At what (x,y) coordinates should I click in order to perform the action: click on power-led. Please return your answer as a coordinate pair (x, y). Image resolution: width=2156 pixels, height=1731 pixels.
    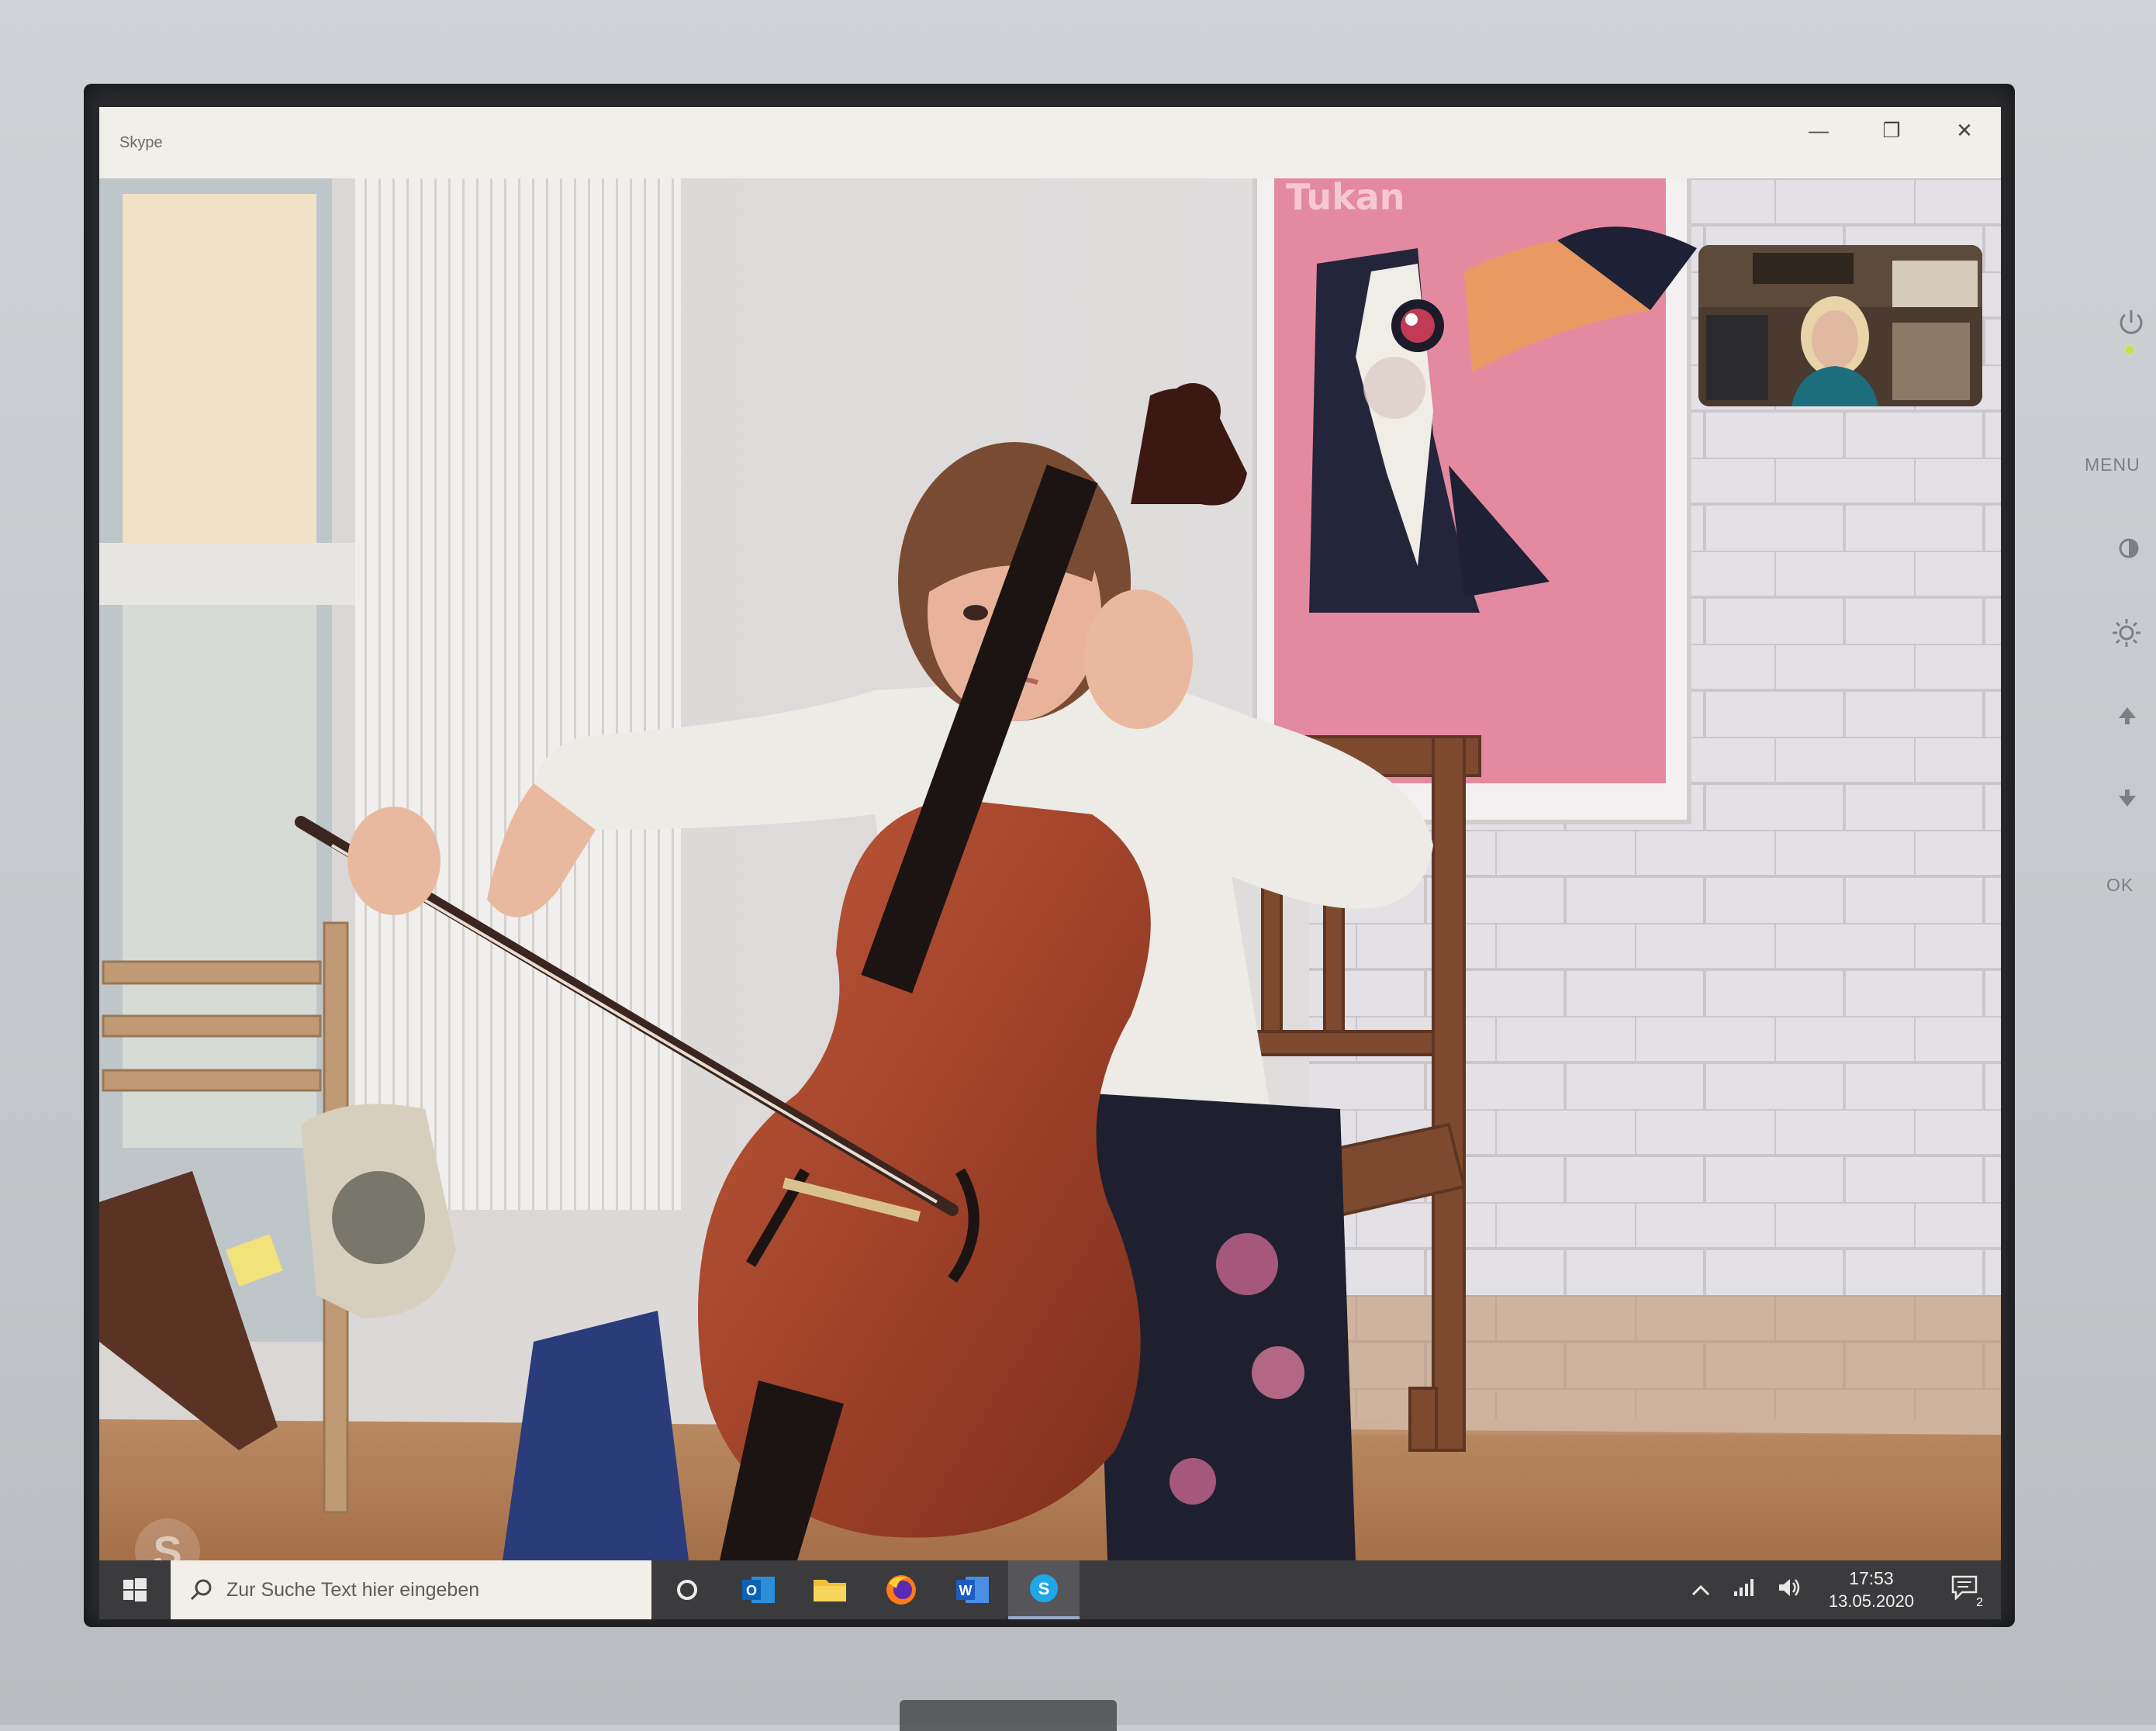
    Looking at the image, I should click on (2130, 350).